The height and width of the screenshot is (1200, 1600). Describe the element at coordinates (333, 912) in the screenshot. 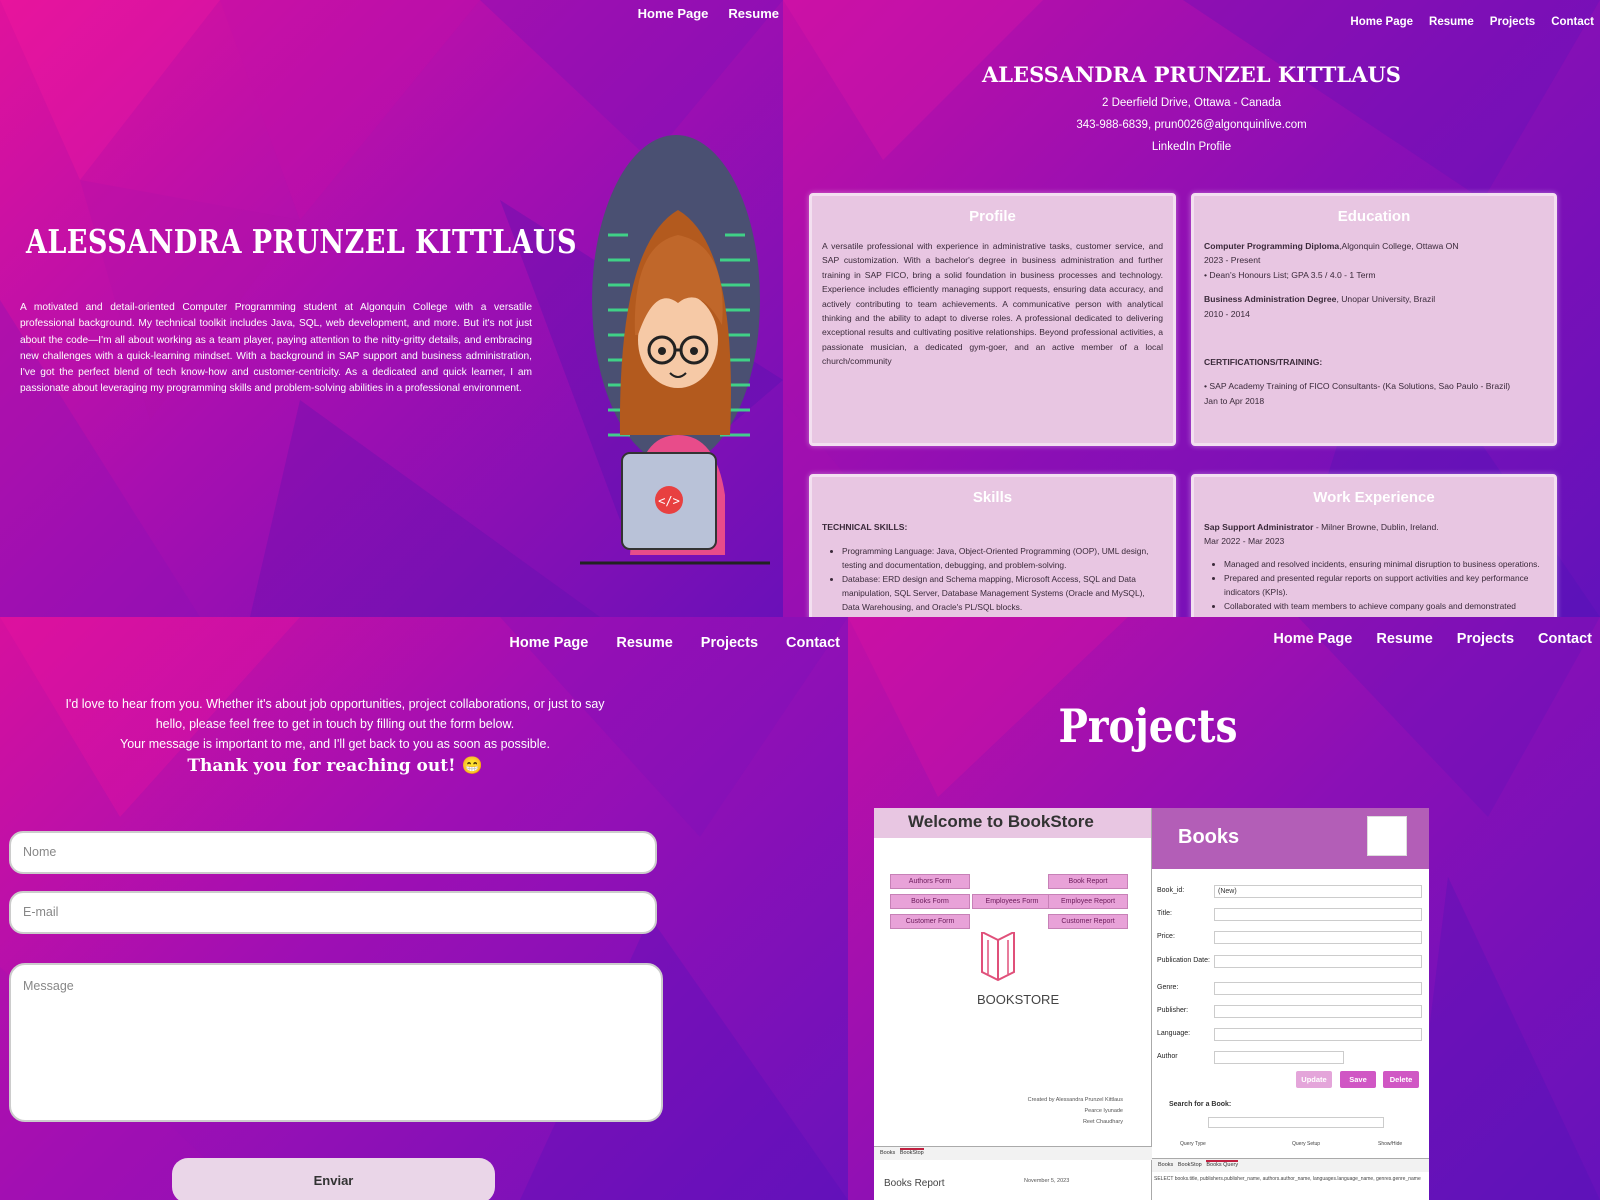

I see `email-input: E-mail` at that location.